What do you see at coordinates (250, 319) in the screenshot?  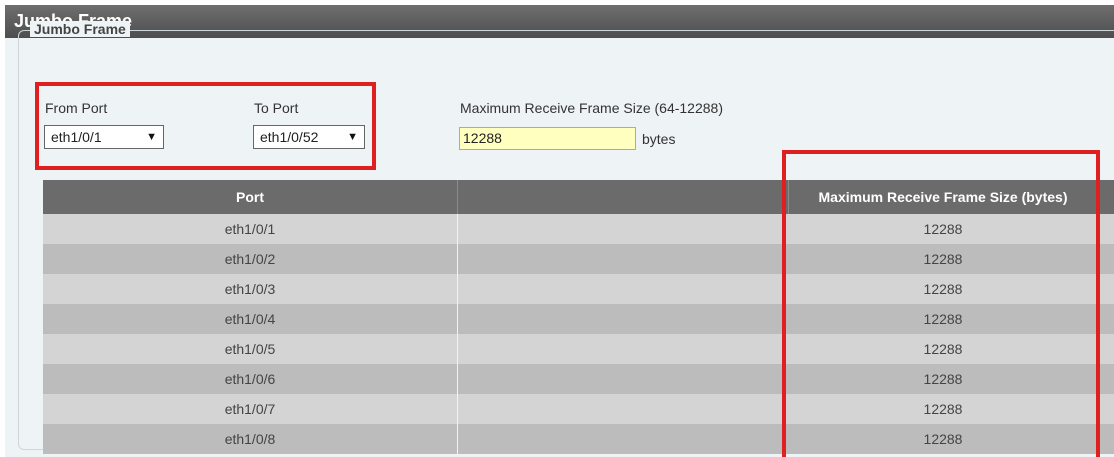 I see `port-cell: eth1/0/4` at bounding box center [250, 319].